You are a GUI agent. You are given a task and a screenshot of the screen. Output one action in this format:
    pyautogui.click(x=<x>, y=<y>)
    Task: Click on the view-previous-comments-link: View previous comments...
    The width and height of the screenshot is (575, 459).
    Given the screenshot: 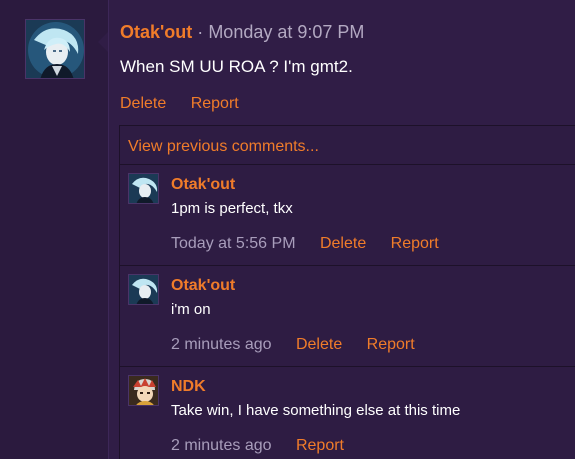 What is the action you would take?
    pyautogui.click(x=223, y=147)
    